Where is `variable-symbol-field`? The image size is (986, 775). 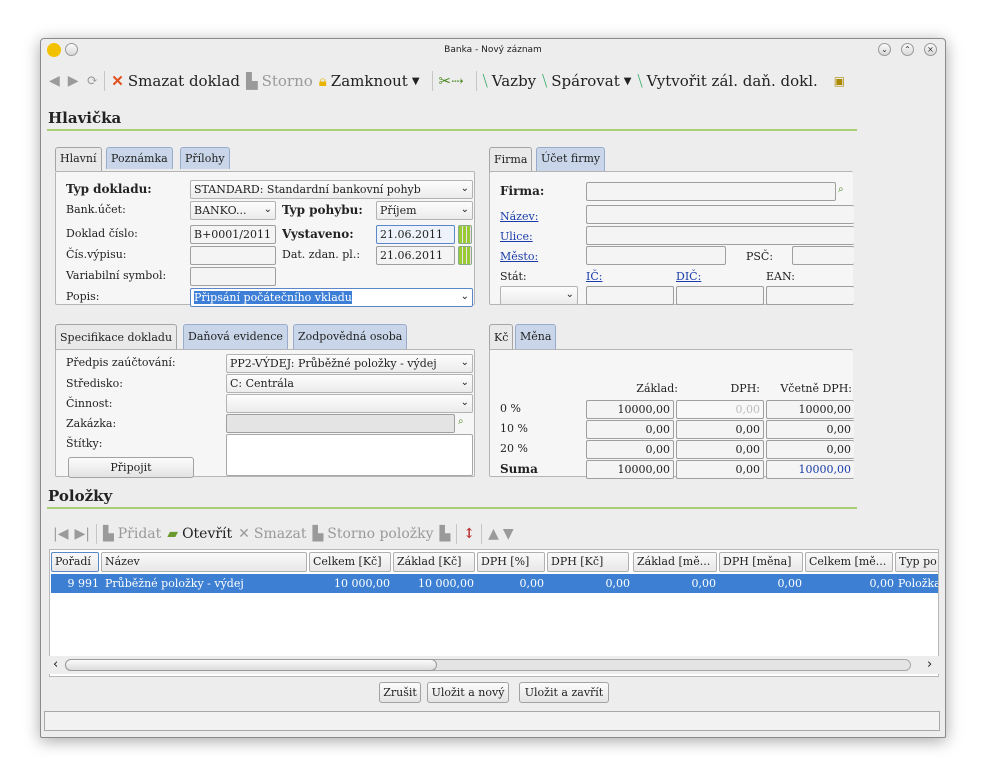 variable-symbol-field is located at coordinates (233, 276).